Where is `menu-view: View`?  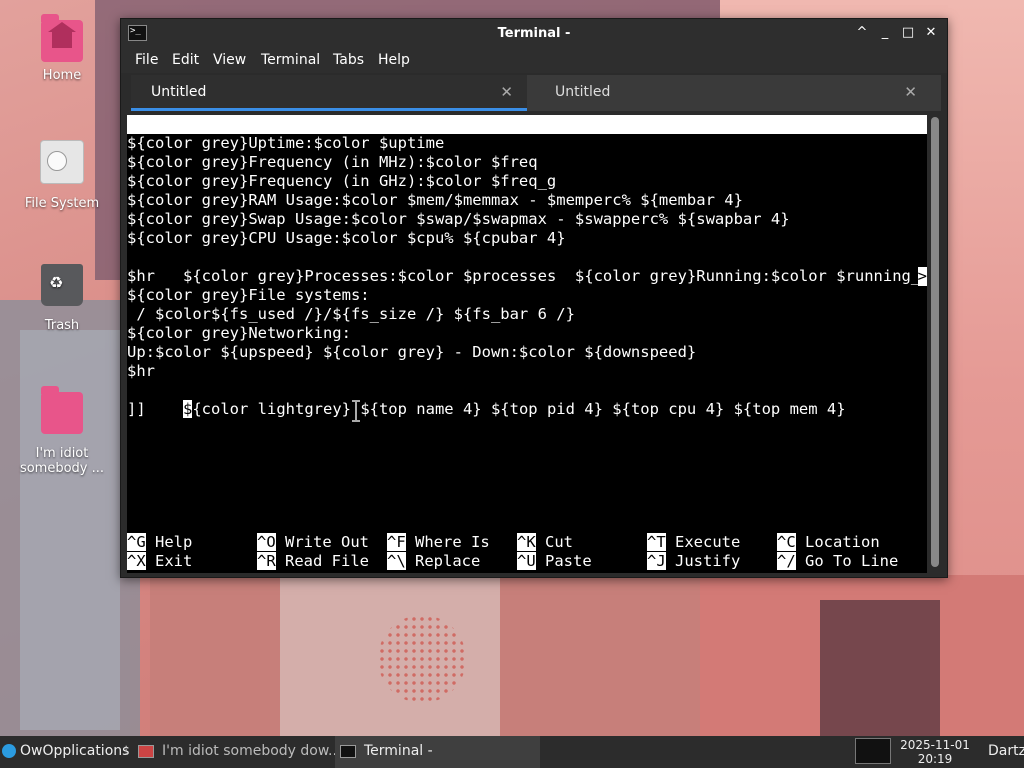 menu-view: View is located at coordinates (229, 60).